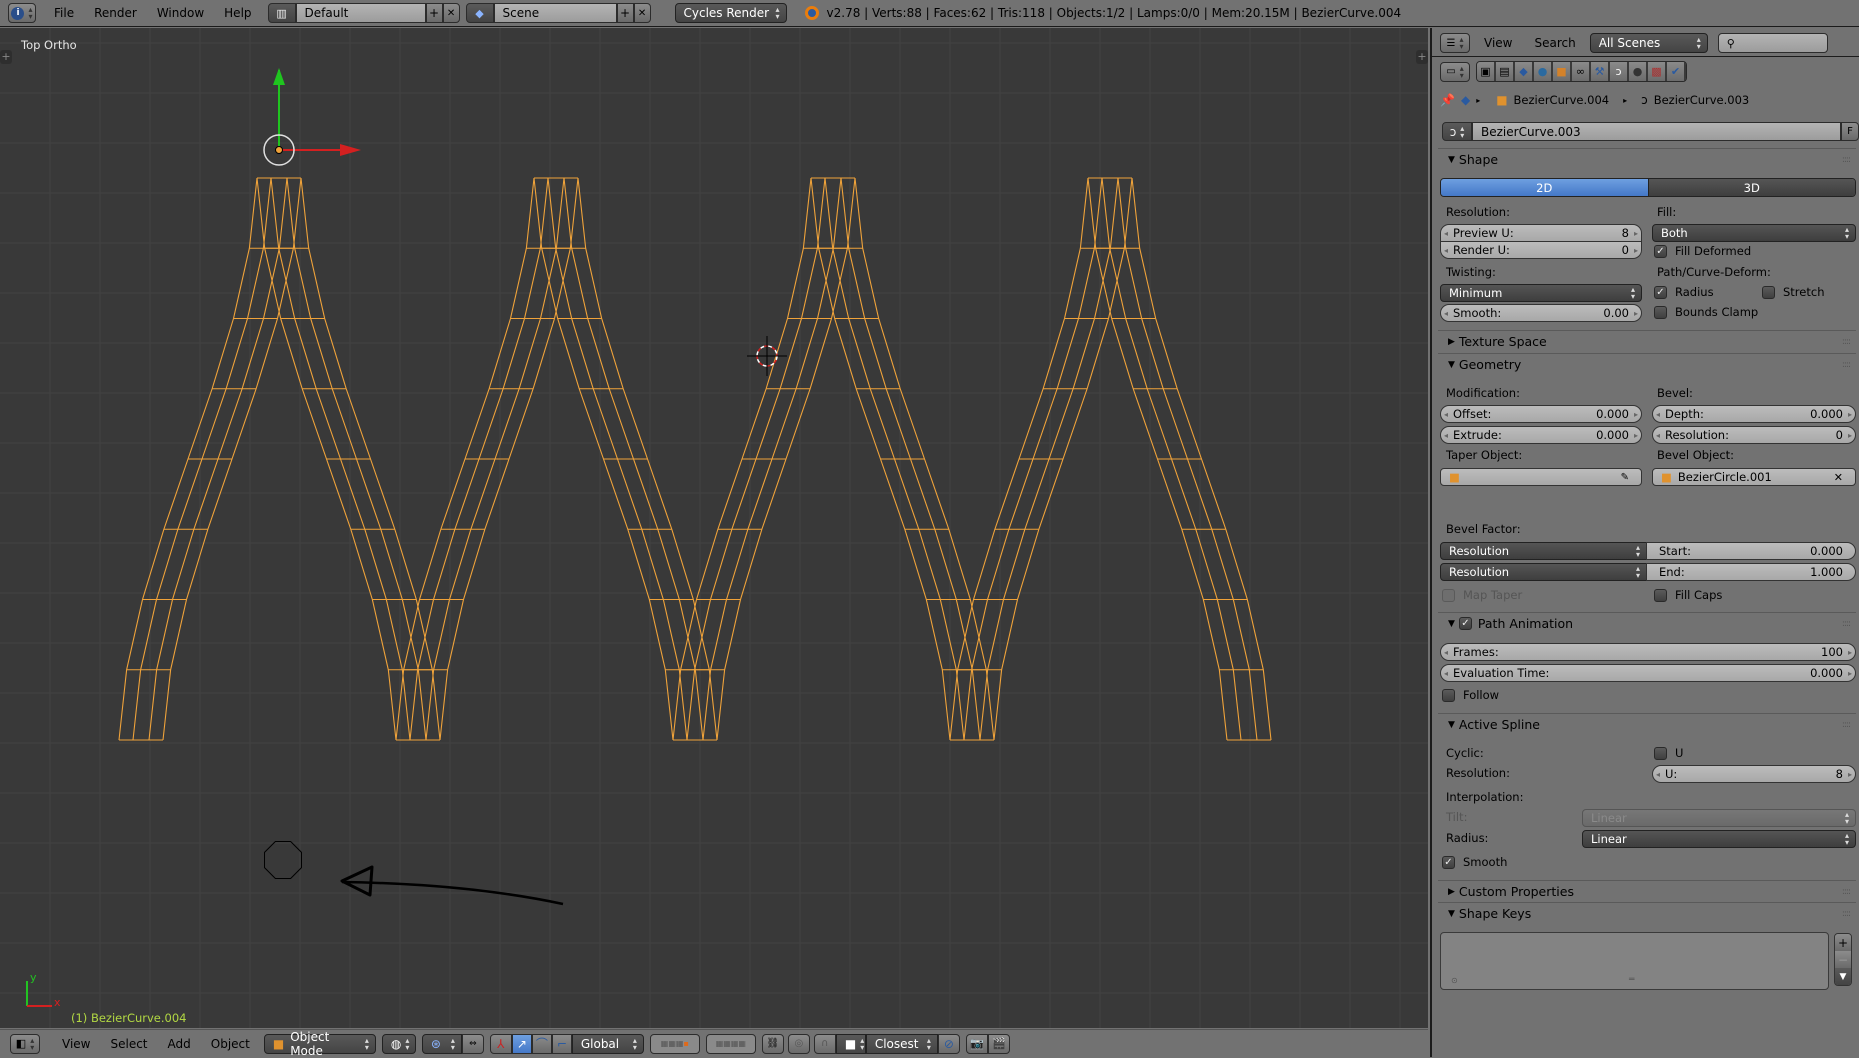 This screenshot has height=1058, width=1859. I want to click on pivot-point-select: ⊛ ▴ ▾, so click(441, 1043).